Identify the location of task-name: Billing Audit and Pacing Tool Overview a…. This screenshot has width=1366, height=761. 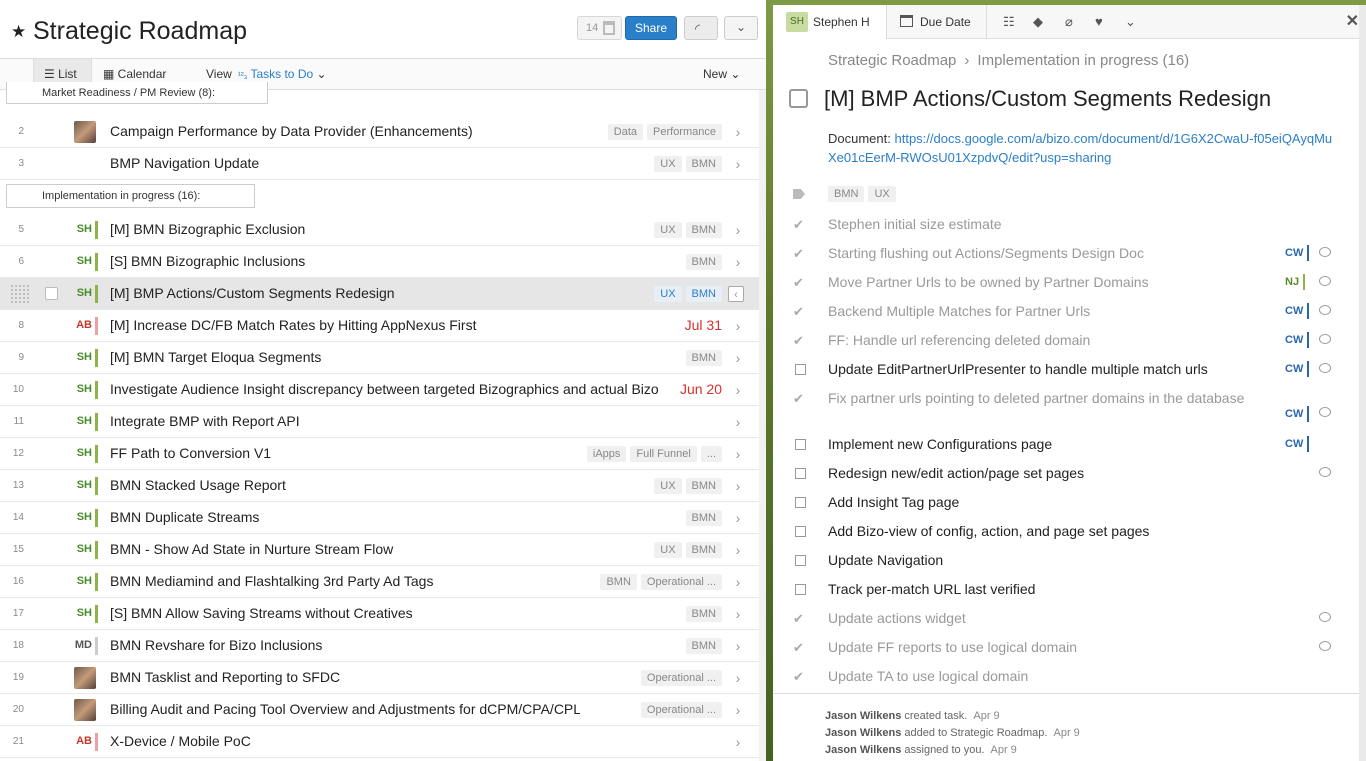
(345, 709).